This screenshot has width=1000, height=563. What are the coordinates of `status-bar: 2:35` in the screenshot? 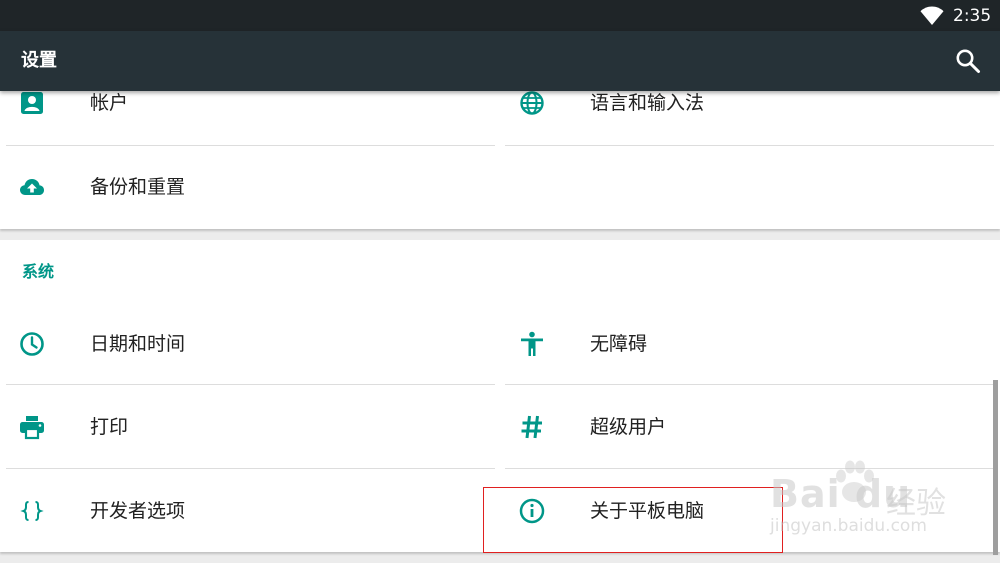 It's located at (500, 15).